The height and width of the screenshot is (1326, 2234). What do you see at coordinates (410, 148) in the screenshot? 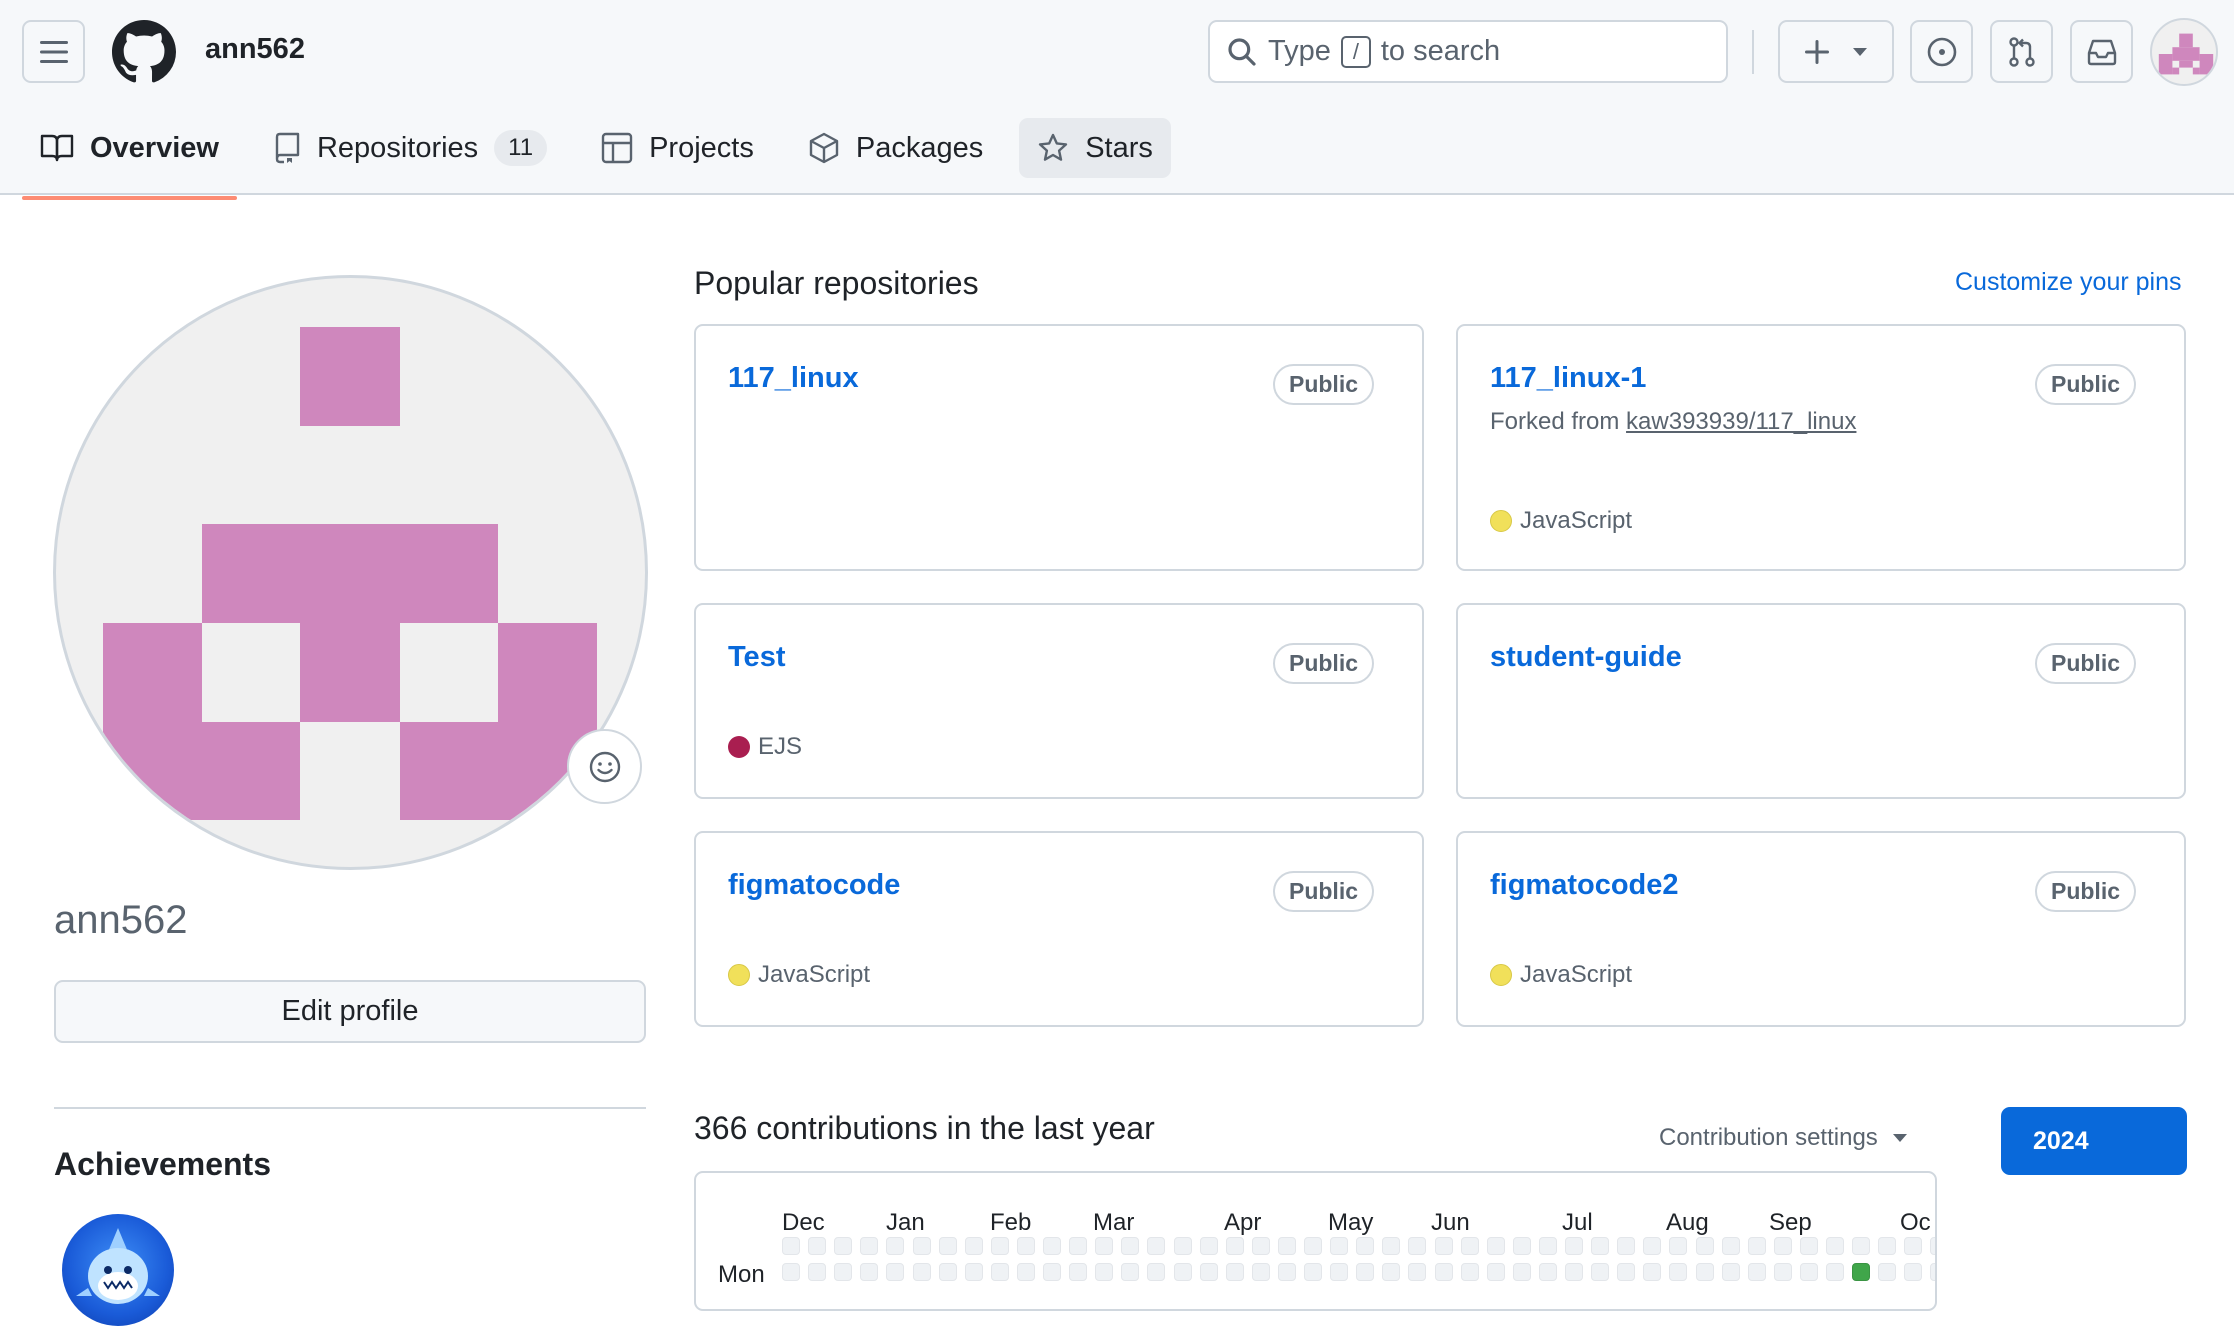
I see `tab-repositories: Repositories 11` at bounding box center [410, 148].